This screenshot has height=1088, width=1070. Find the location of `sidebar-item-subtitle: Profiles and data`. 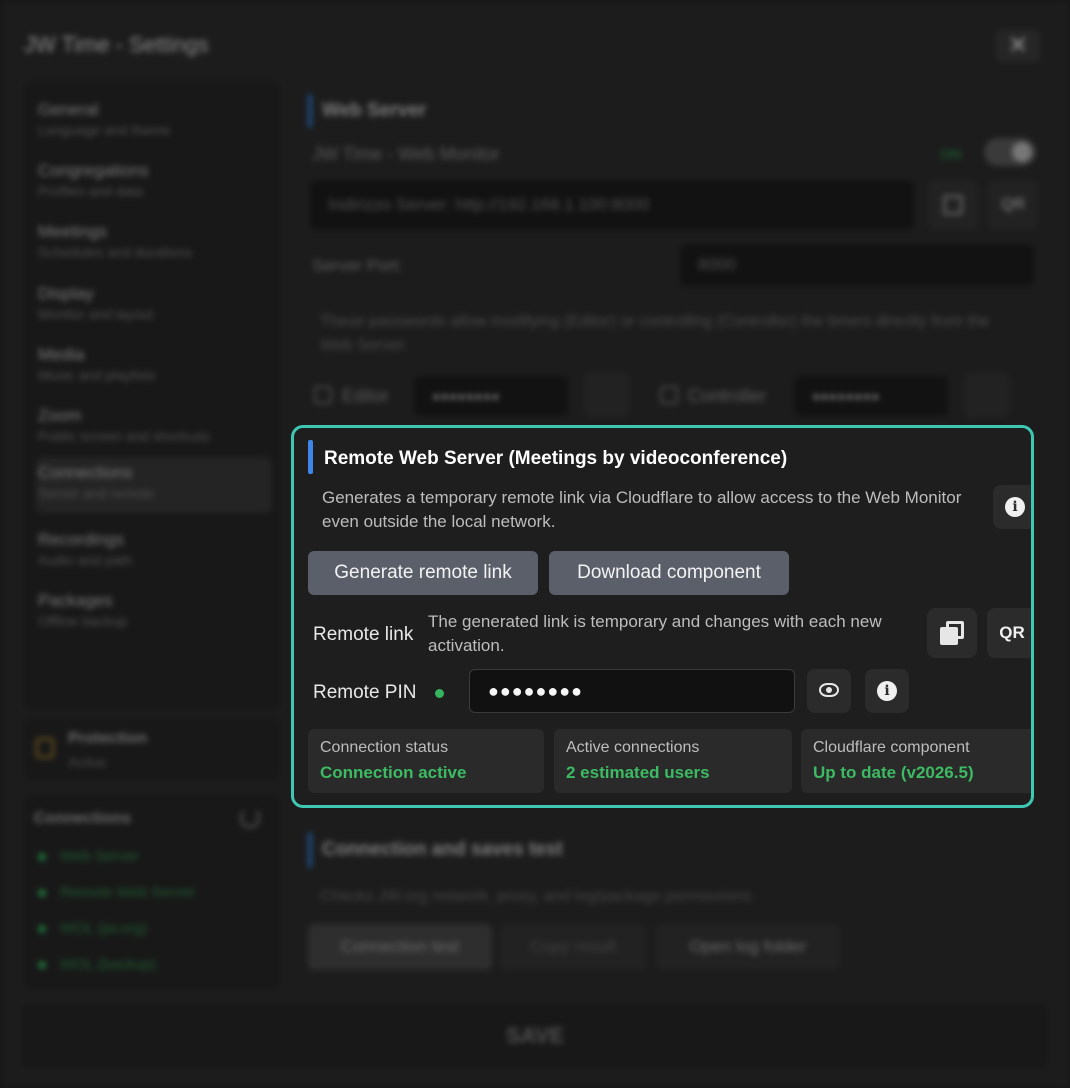

sidebar-item-subtitle: Profiles and data is located at coordinates (91, 191).